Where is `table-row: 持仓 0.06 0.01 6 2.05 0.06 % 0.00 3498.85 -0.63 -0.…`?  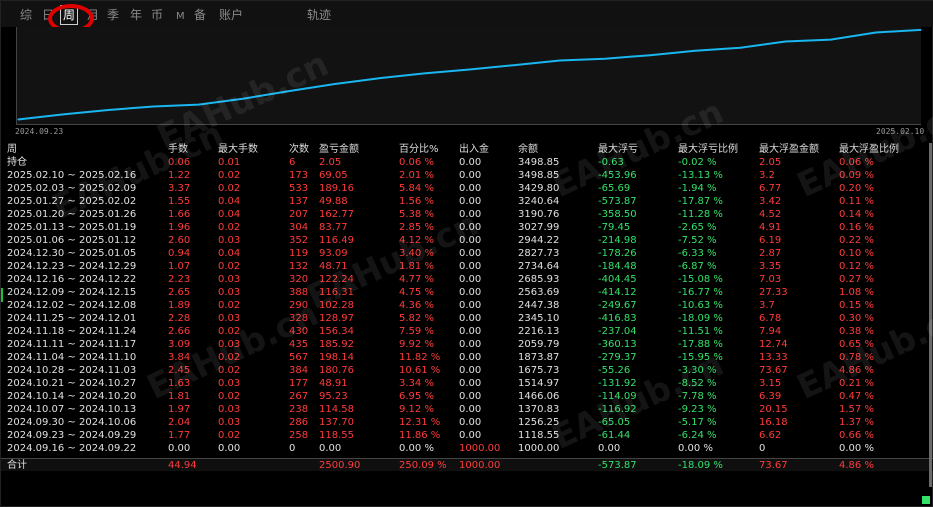 table-row: 持仓 0.06 0.01 6 2.05 0.06 % 0.00 3498.85 -0.63 -0.… is located at coordinates (467, 162).